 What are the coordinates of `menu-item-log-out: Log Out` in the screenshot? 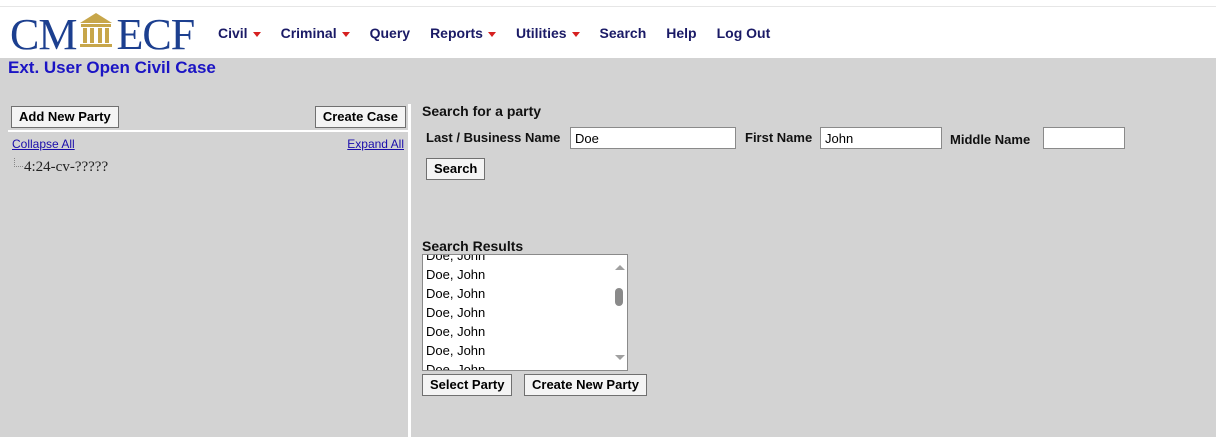 It's located at (744, 33).